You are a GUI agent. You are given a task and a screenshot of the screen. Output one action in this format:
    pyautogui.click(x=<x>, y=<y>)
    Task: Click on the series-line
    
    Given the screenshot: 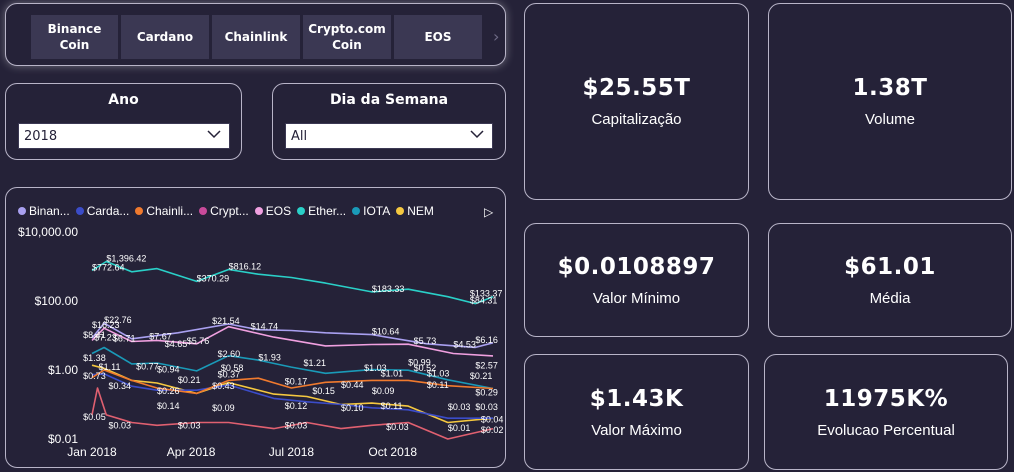 What is the action you would take?
    pyautogui.click(x=292, y=282)
    